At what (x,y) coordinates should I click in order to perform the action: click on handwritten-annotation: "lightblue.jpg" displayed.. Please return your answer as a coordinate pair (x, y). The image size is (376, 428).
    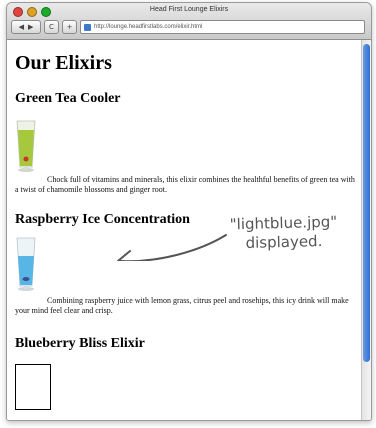
    Looking at the image, I should click on (284, 233).